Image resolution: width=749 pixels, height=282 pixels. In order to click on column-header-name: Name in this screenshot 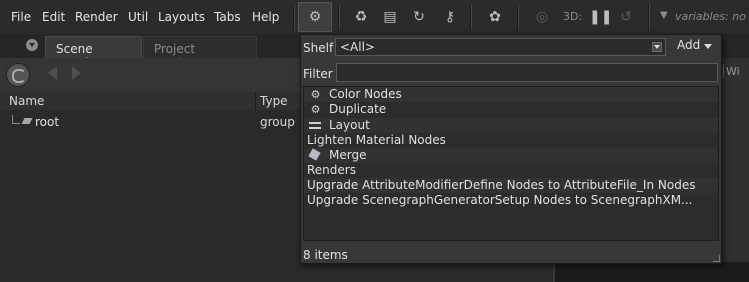, I will do `click(26, 101)`.